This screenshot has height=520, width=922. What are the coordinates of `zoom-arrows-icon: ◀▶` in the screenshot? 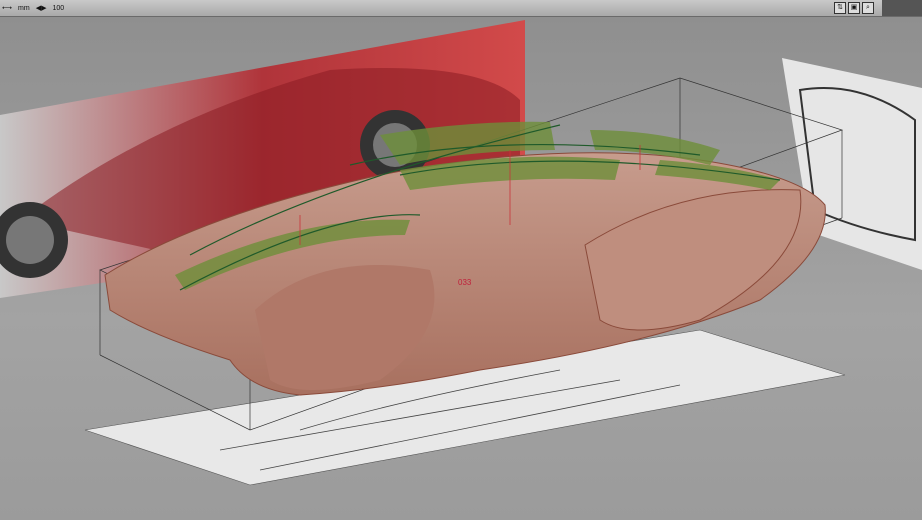 It's located at (41, 8).